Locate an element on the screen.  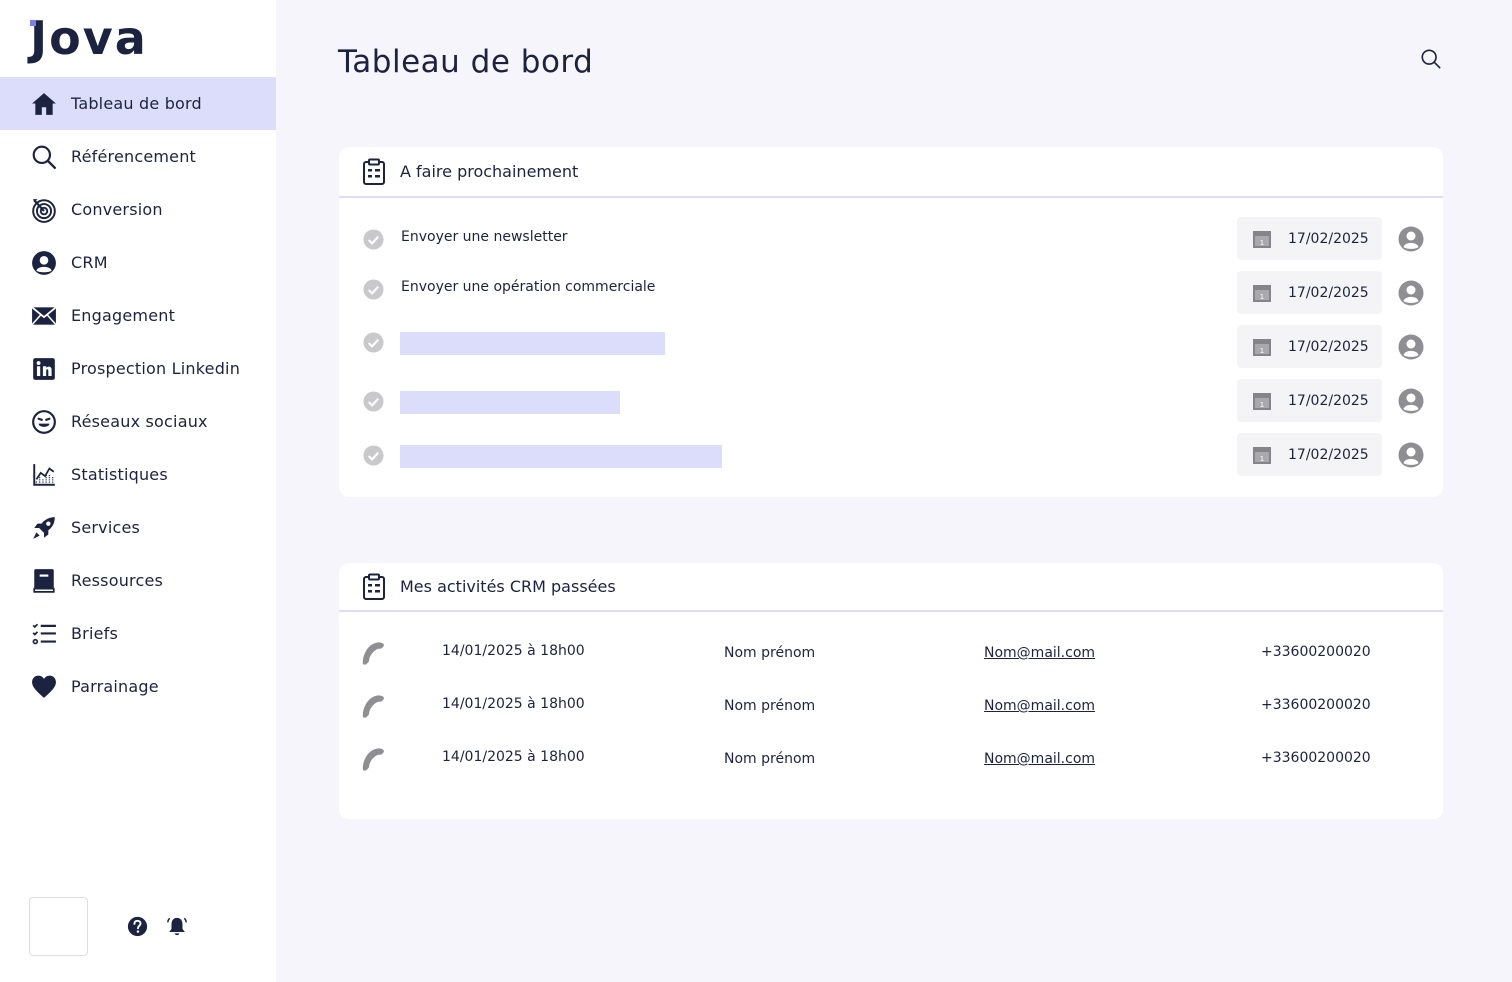
sidebar-item-tableau-de-bord: Tableau de bord is located at coordinates (138, 103).